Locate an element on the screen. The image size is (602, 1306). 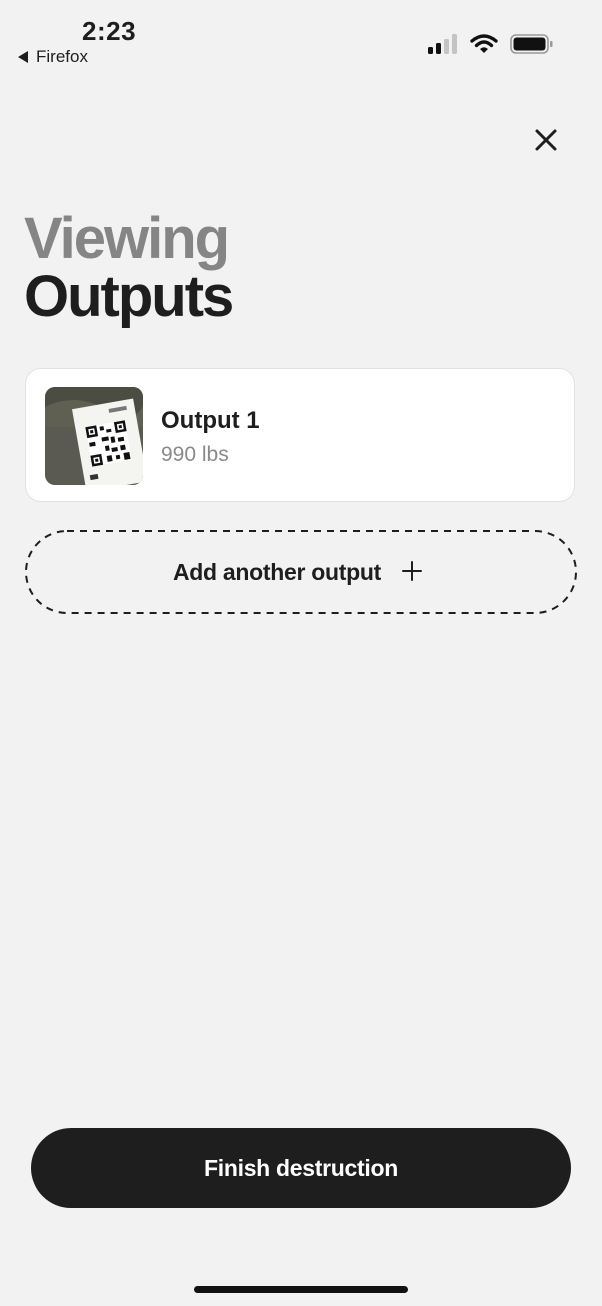
plus-icon is located at coordinates (412, 571).